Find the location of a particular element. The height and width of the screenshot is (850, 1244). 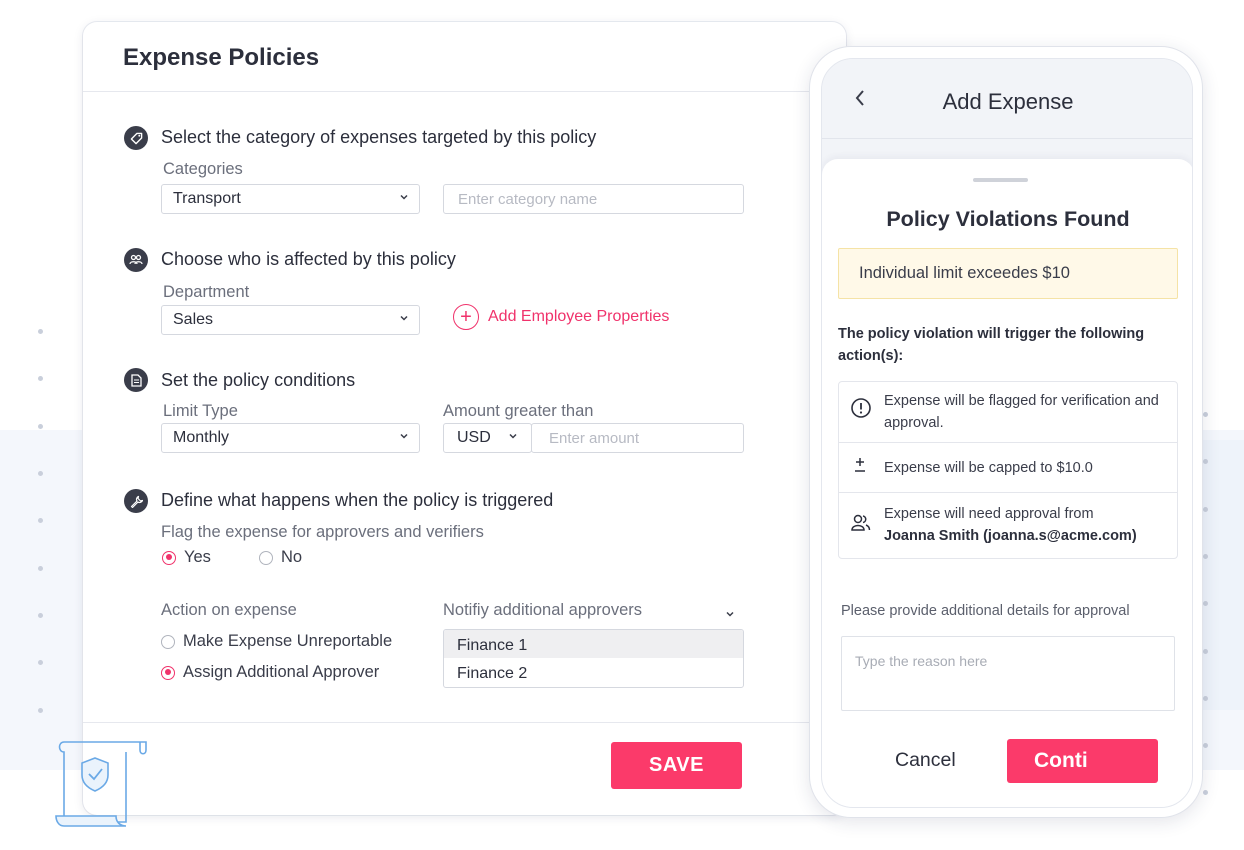

currency-select: USD is located at coordinates (487, 438).